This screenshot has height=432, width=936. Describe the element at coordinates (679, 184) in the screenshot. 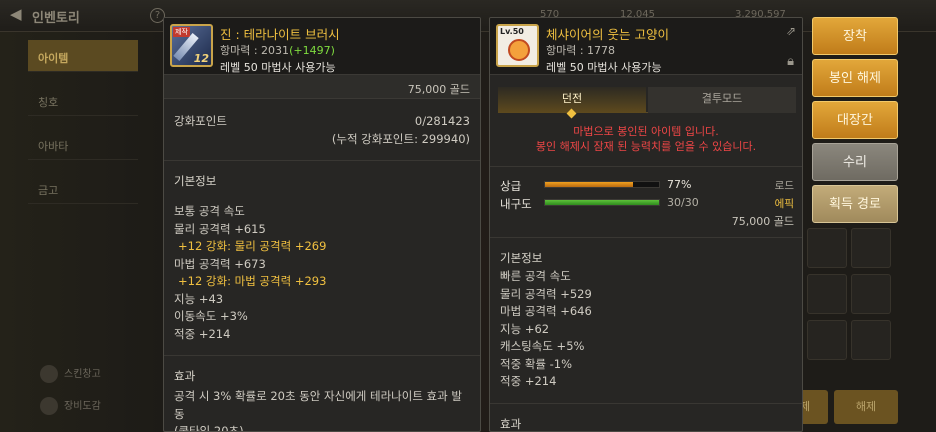

I see `grade-value: 77%` at that location.